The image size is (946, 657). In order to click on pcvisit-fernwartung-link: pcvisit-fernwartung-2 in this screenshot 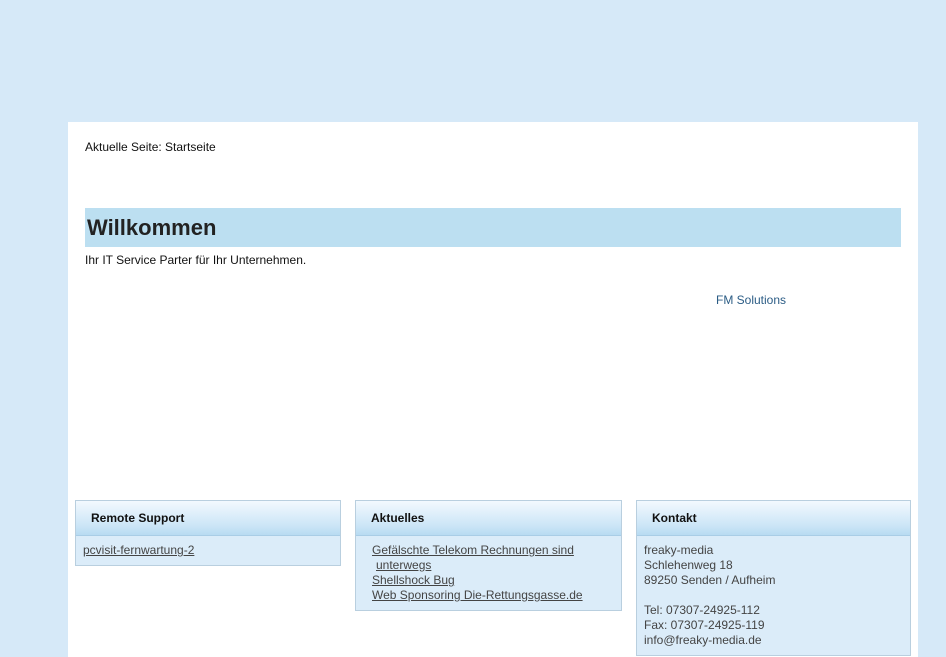, I will do `click(208, 550)`.